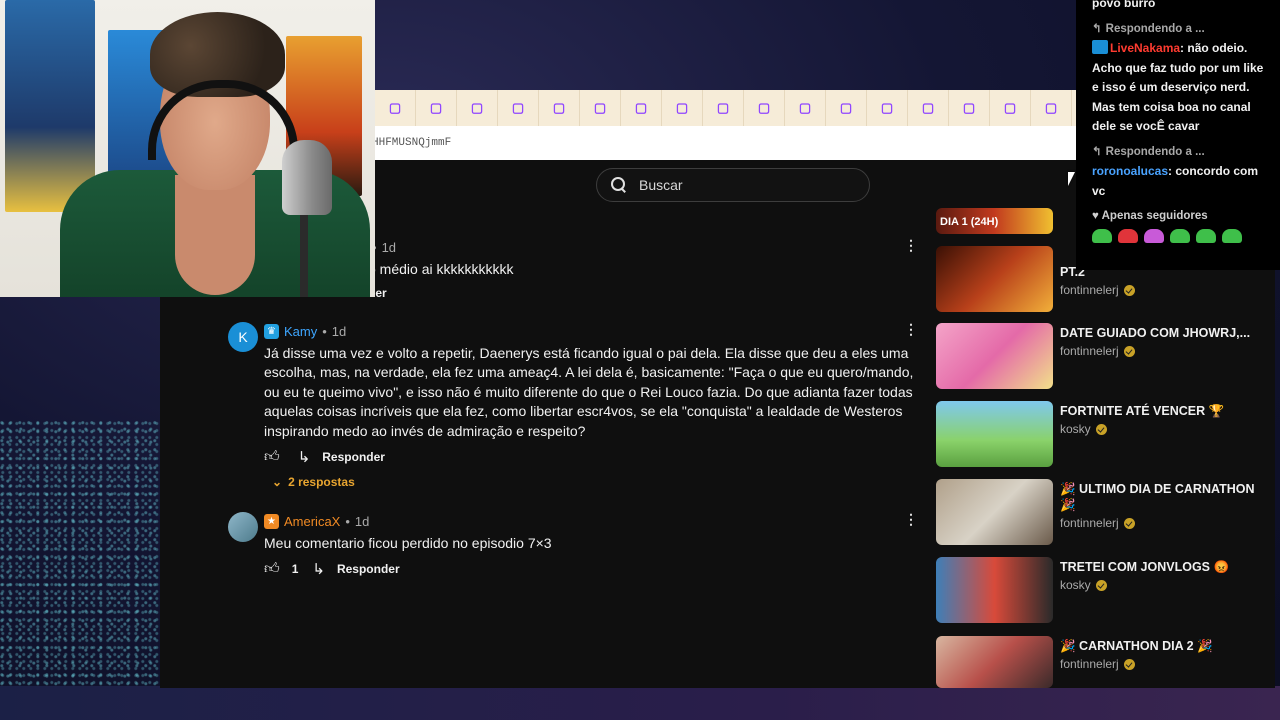  Describe the element at coordinates (187, 148) in the screenshot. I see `webcam-overlay` at that location.